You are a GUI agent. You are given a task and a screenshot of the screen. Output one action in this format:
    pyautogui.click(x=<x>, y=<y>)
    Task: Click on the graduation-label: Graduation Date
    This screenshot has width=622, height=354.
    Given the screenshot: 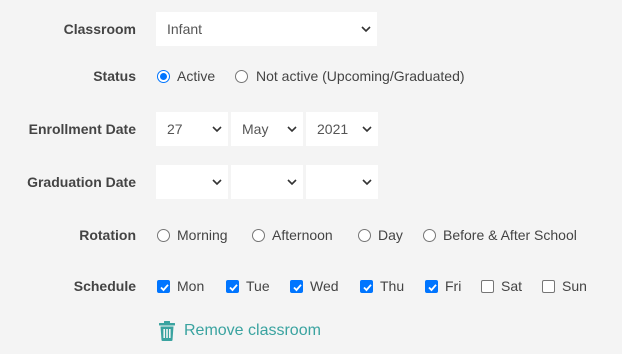 What is the action you would take?
    pyautogui.click(x=81, y=182)
    